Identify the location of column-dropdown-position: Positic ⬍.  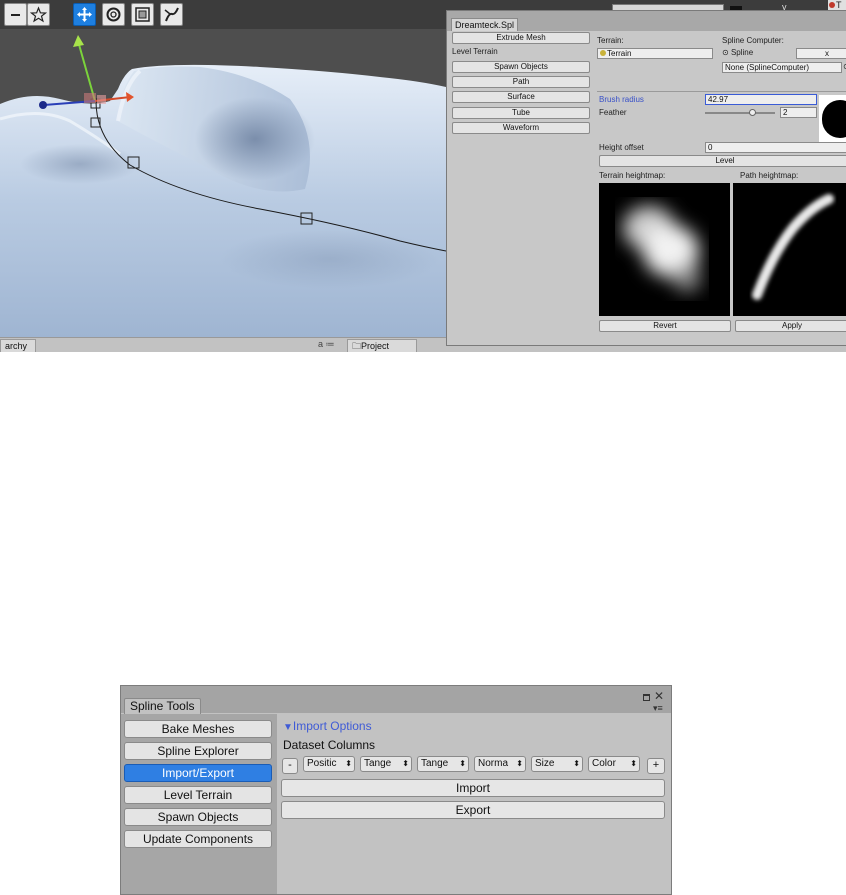
(329, 764).